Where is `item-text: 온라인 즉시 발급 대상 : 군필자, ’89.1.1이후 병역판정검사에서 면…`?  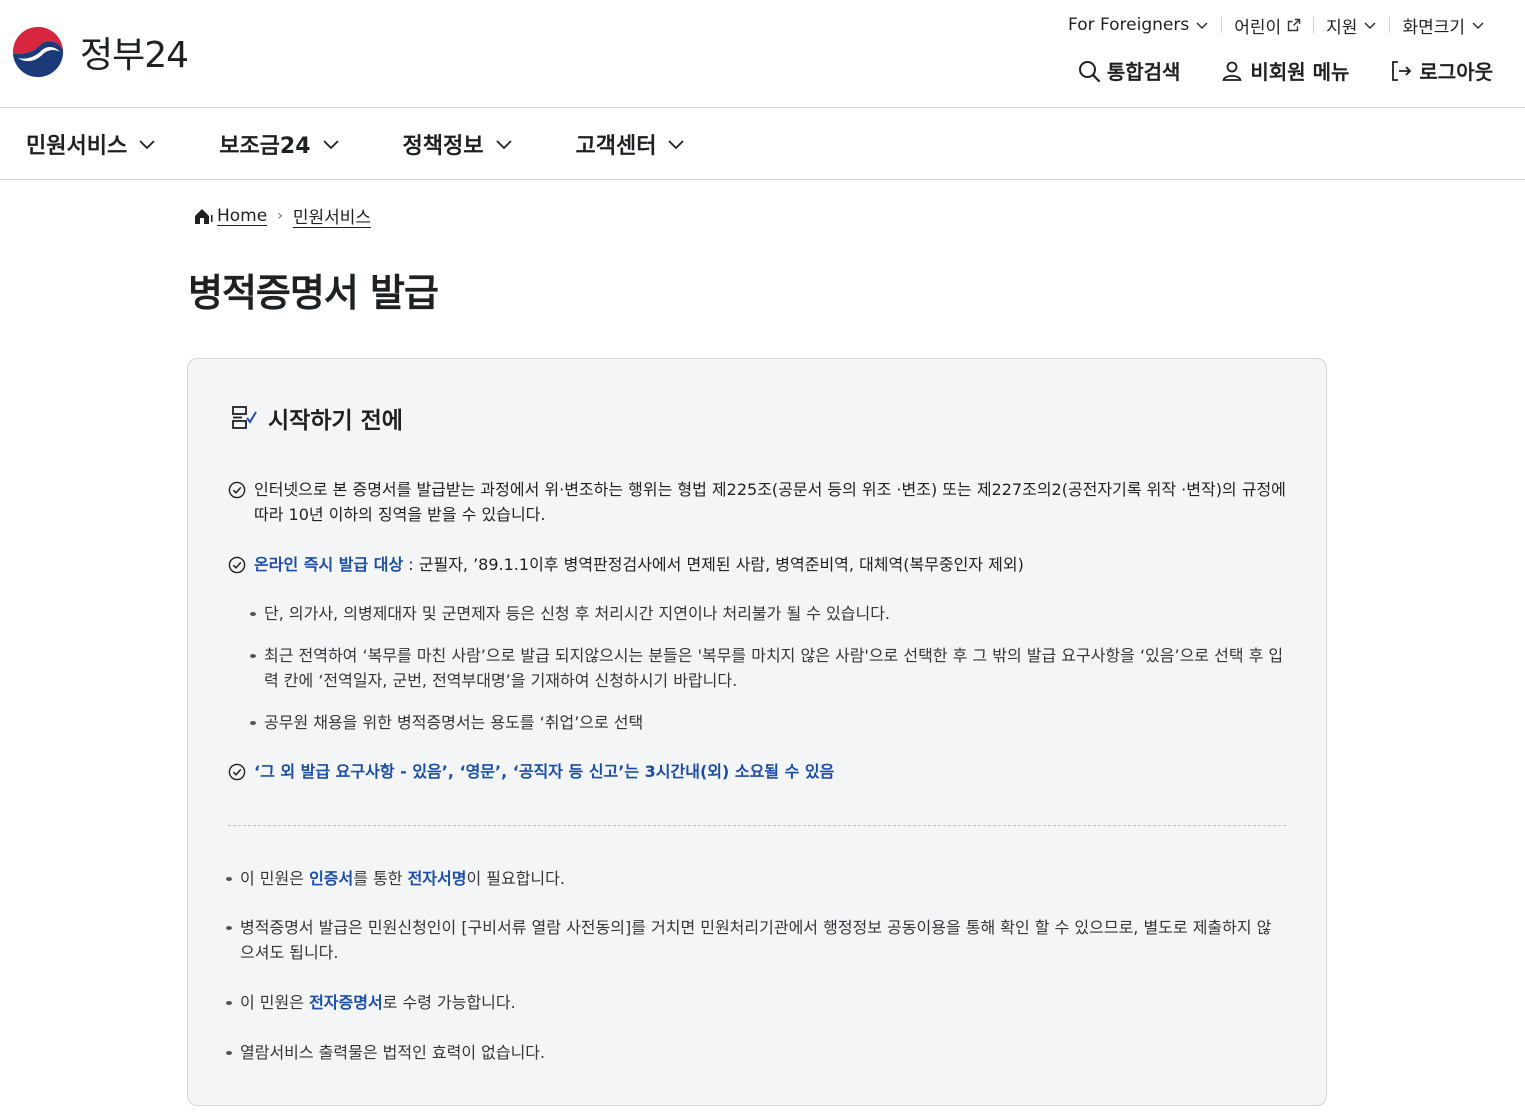 item-text: 온라인 즉시 발급 대상 : 군필자, ’89.1.1이후 병역판정검사에서 면… is located at coordinates (639, 564).